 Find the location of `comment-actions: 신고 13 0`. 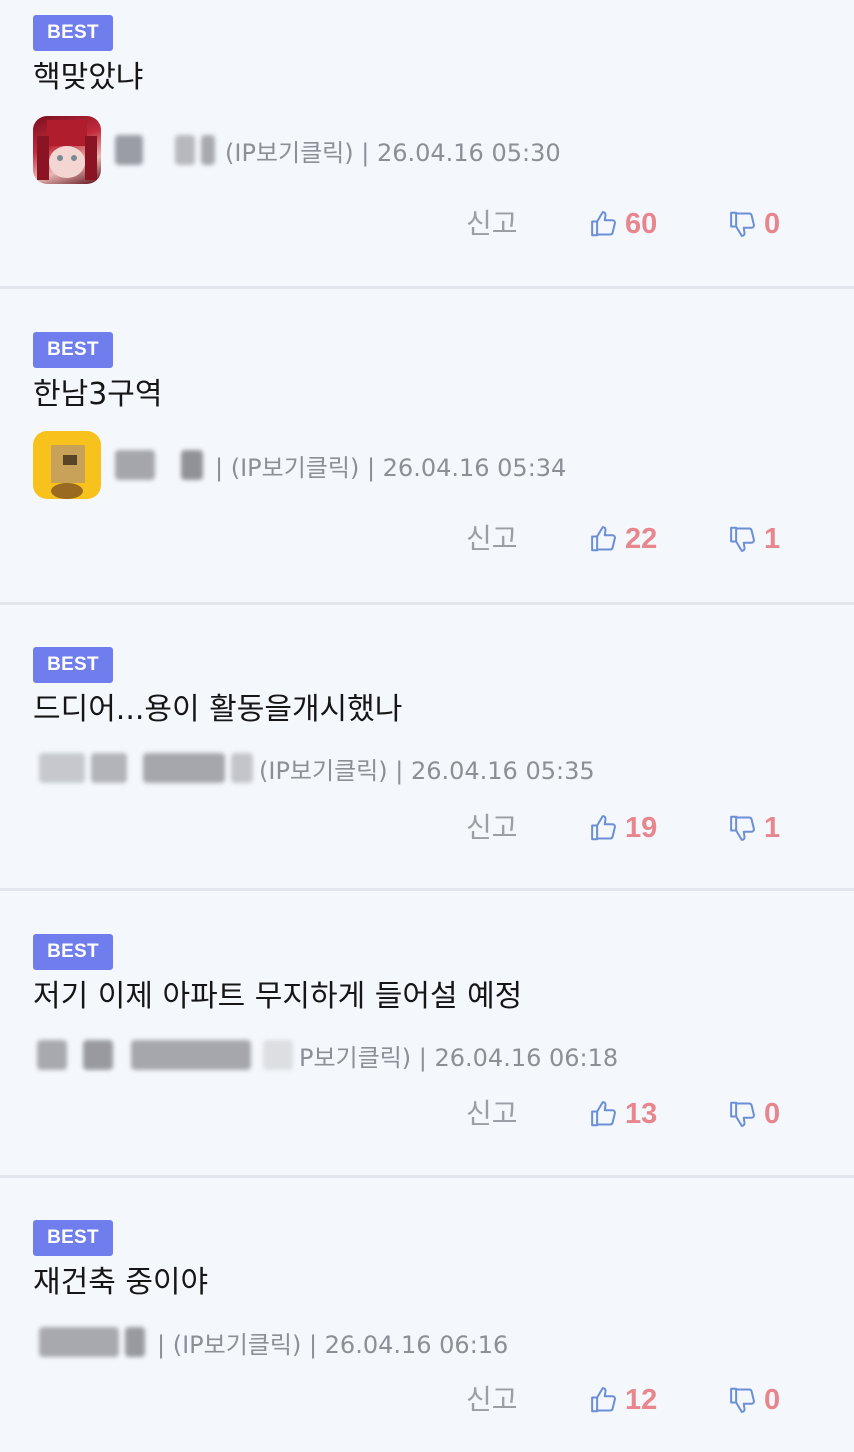

comment-actions: 신고 13 0 is located at coordinates (427, 1114).